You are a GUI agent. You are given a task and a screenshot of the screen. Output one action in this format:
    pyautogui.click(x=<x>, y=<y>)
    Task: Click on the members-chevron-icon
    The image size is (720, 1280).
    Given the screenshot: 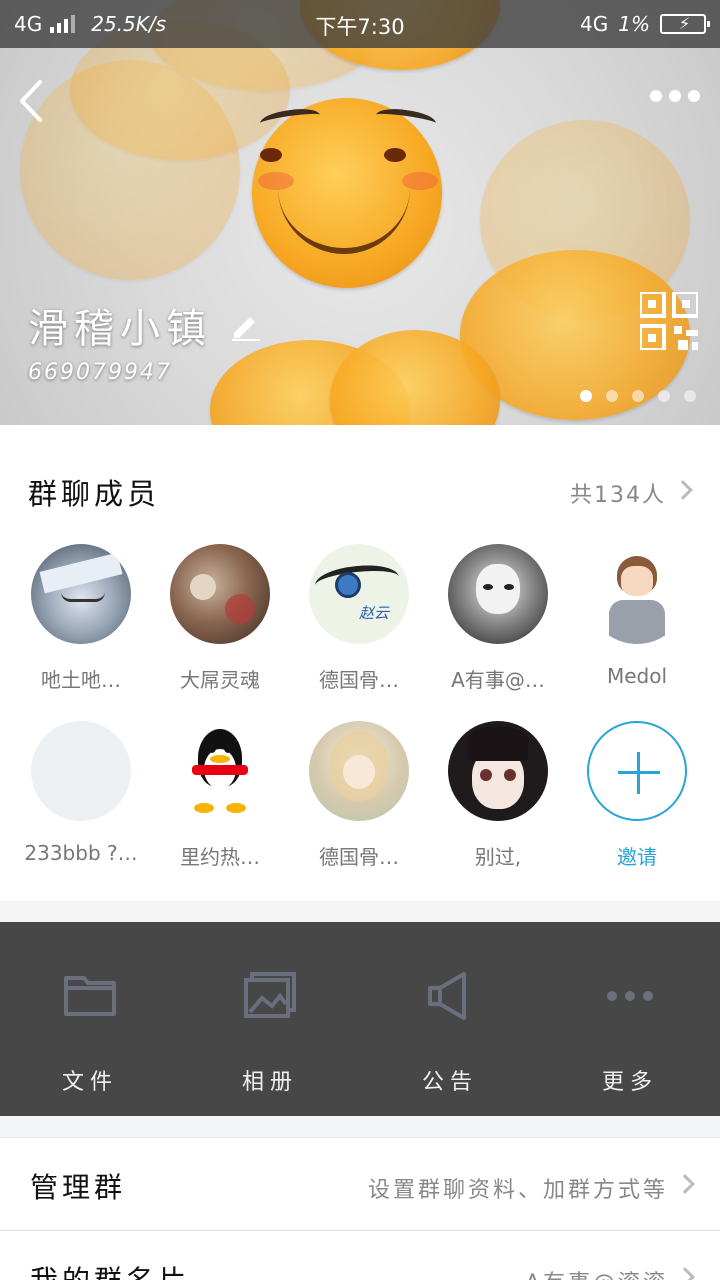 What is the action you would take?
    pyautogui.click(x=683, y=490)
    